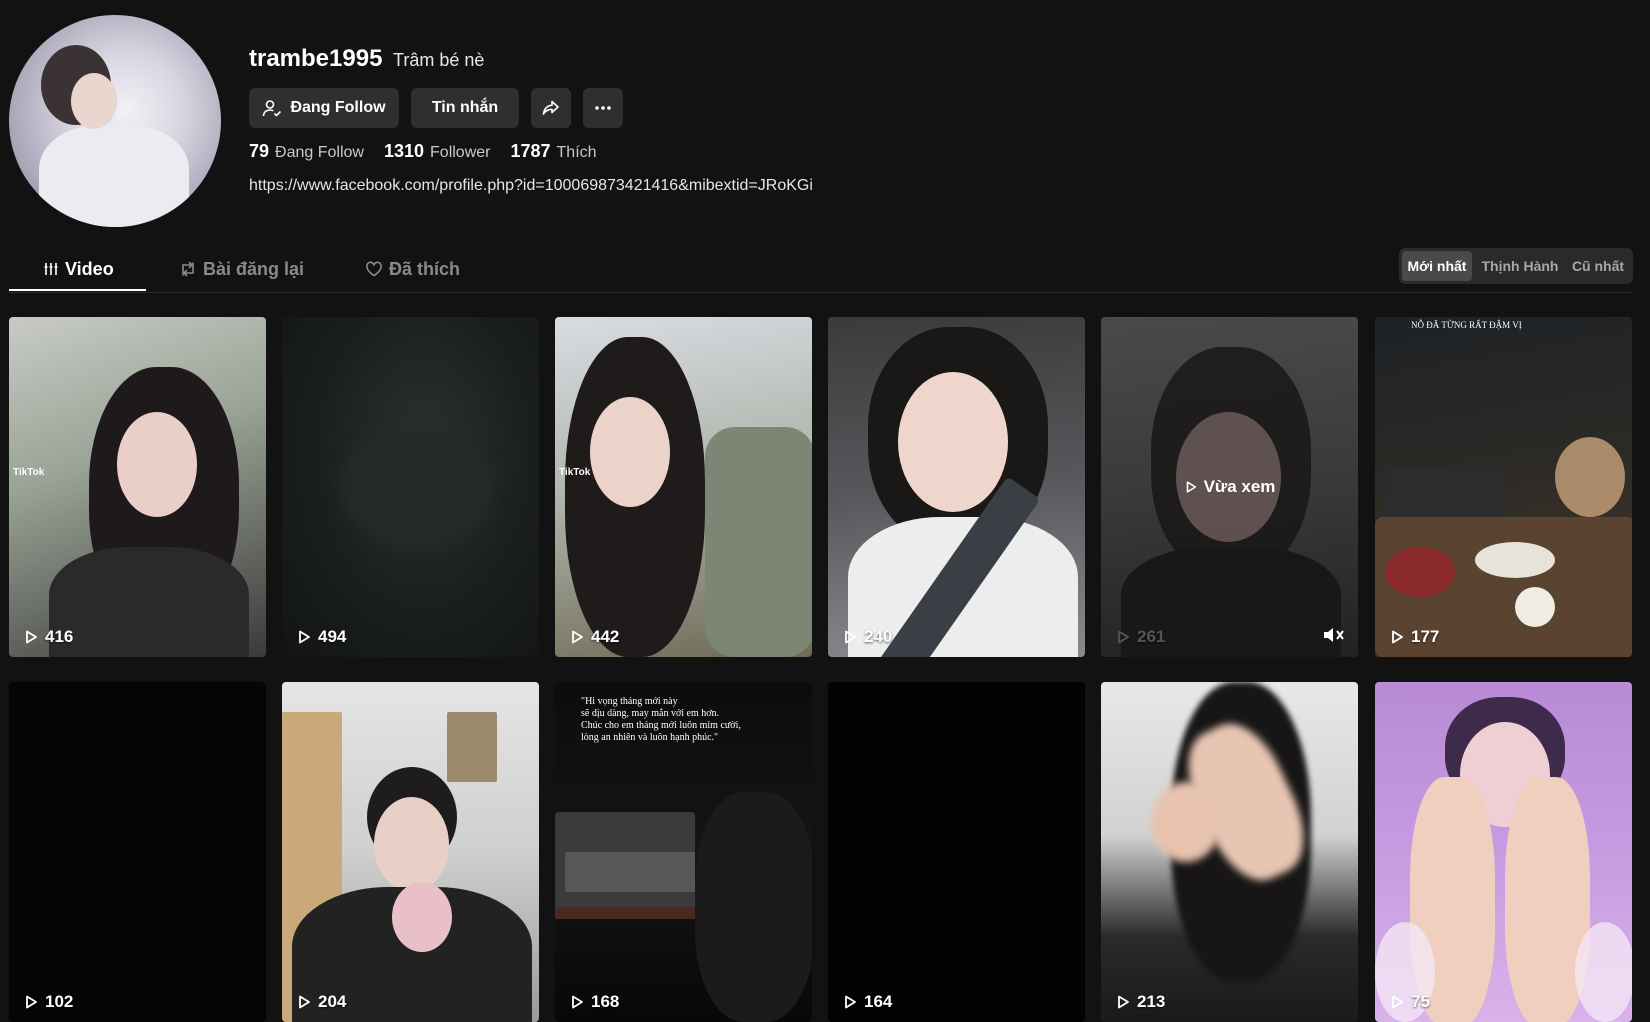 This screenshot has width=1650, height=1022. What do you see at coordinates (1420, 1001) in the screenshot?
I see `view-count-value: 75` at bounding box center [1420, 1001].